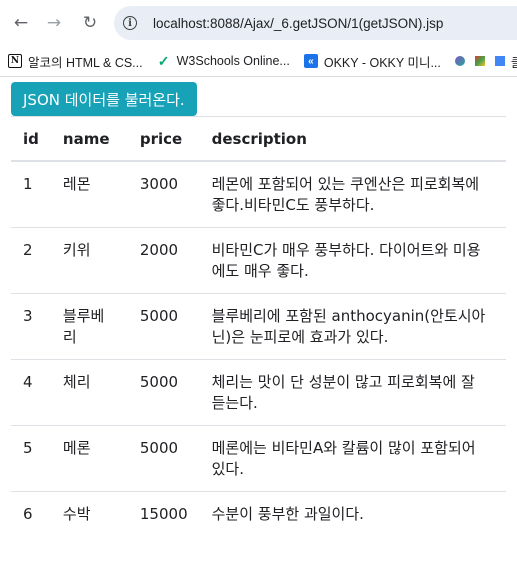 The image size is (517, 567). I want to click on cell-id: 6, so click(31, 513).